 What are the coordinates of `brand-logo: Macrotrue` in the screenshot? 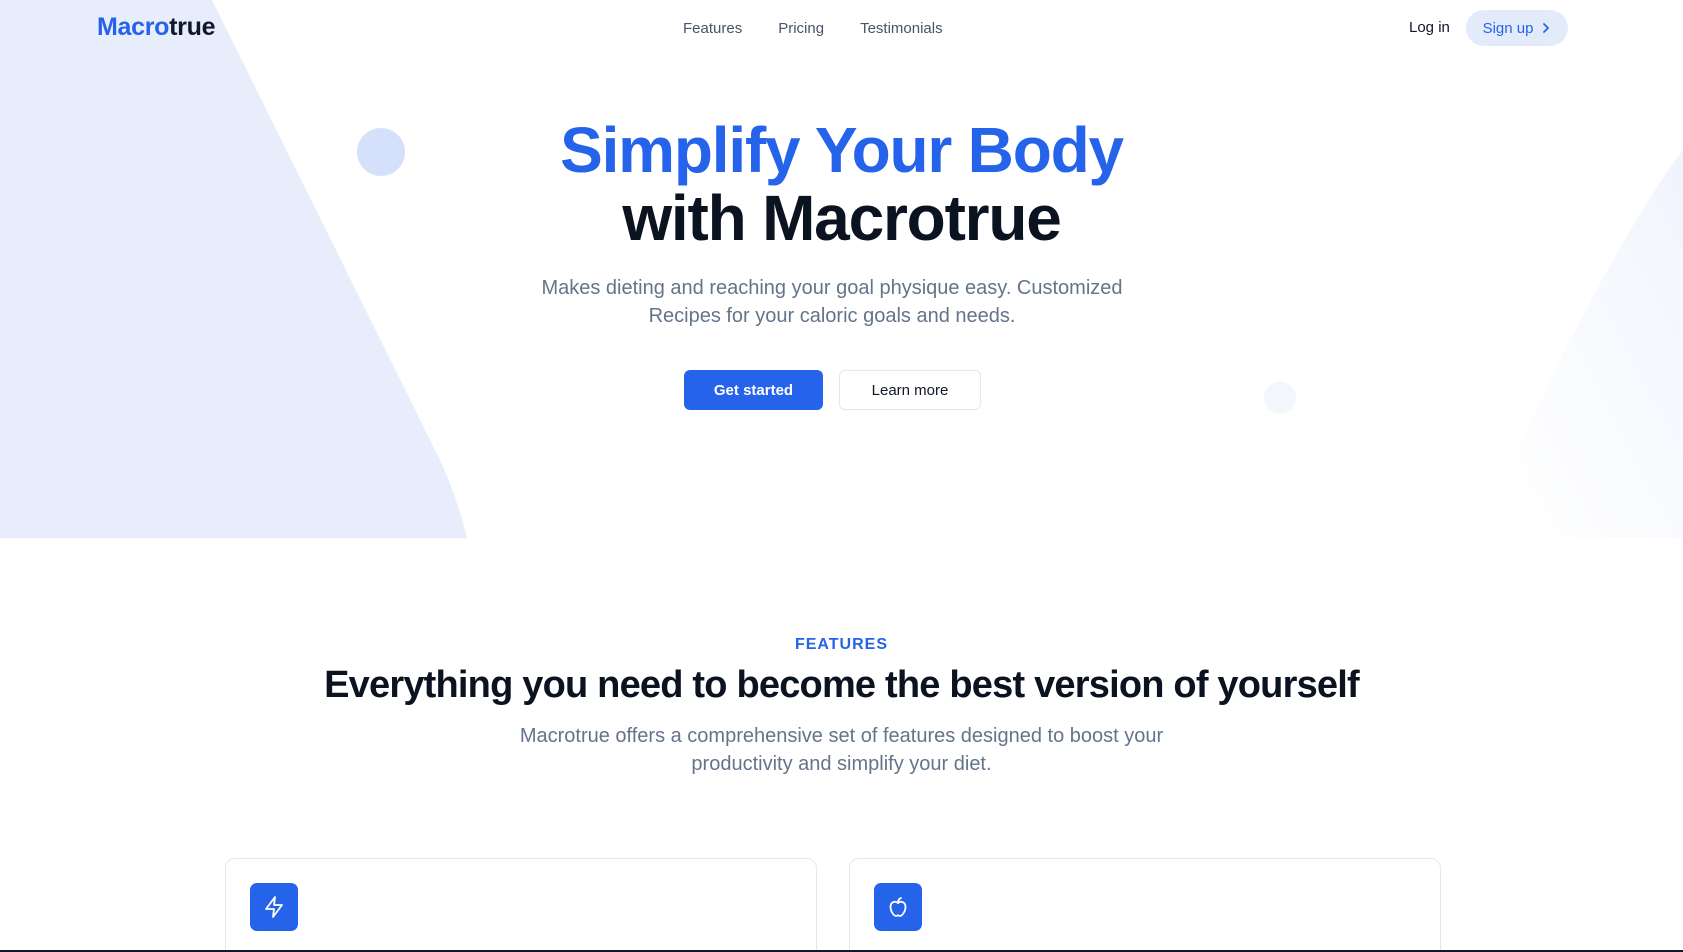 It's located at (156, 27).